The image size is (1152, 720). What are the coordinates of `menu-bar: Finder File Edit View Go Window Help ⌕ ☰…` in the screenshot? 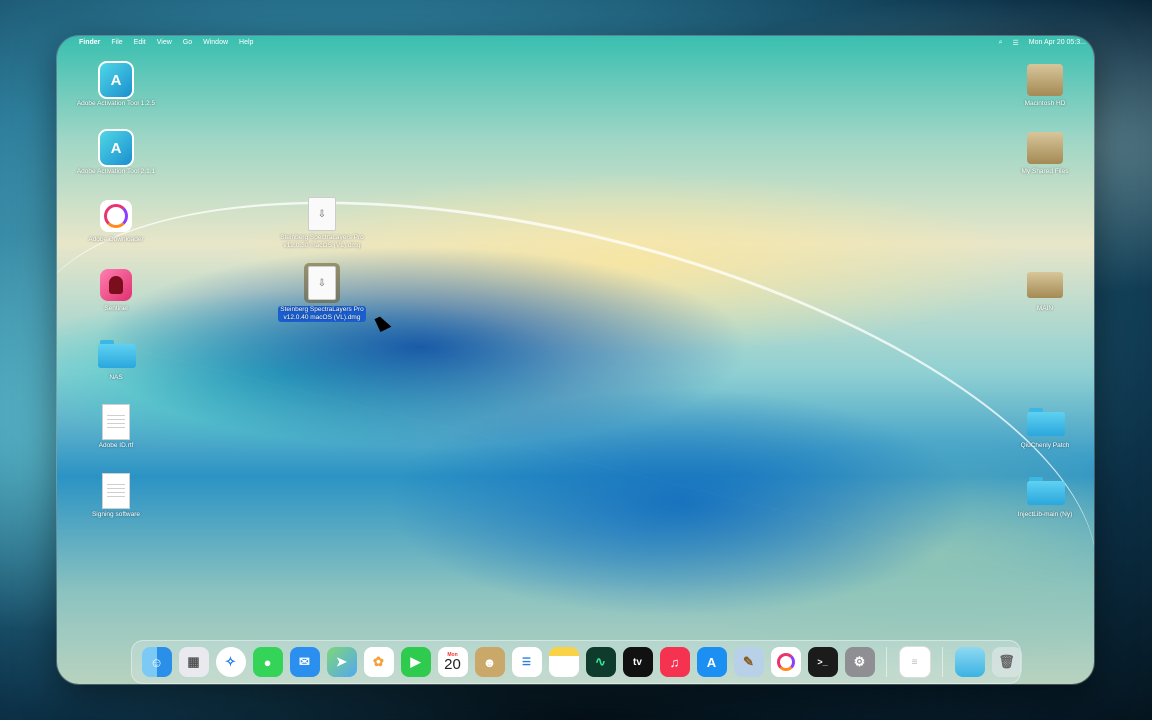 It's located at (575, 42).